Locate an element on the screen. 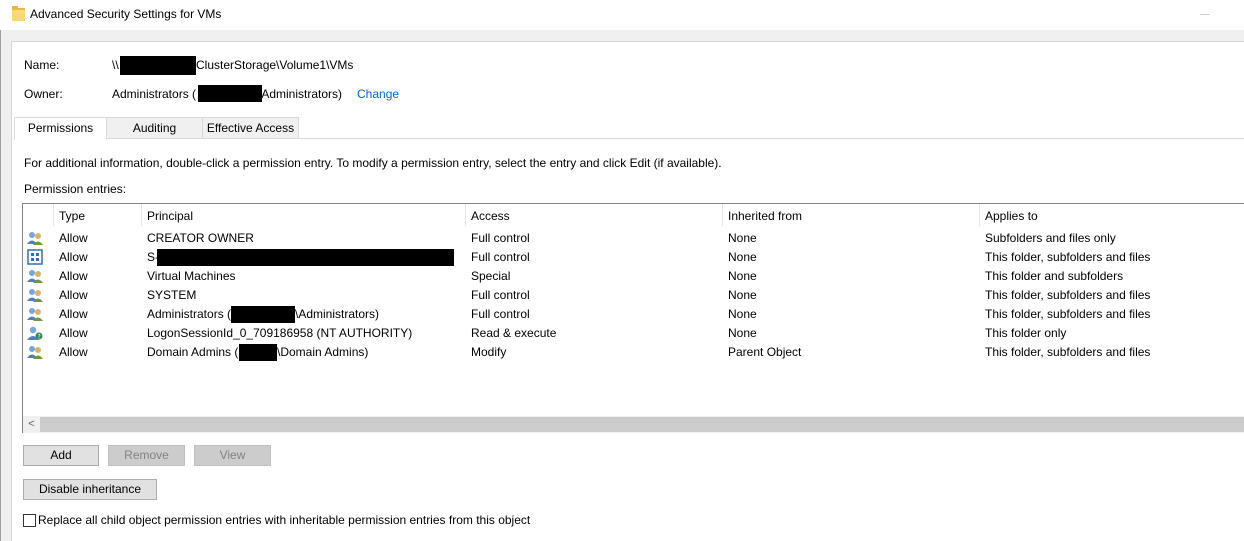  sid-unknown-icon is located at coordinates (35, 257).